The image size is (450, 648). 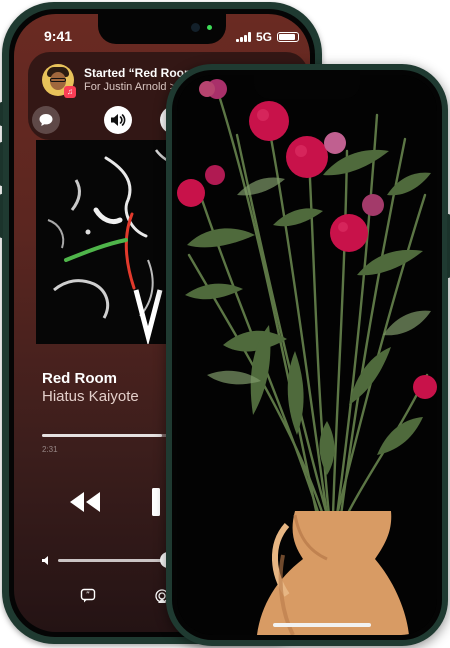 What do you see at coordinates (70, 92) in the screenshot?
I see `music-note-icon: ♫` at bounding box center [70, 92].